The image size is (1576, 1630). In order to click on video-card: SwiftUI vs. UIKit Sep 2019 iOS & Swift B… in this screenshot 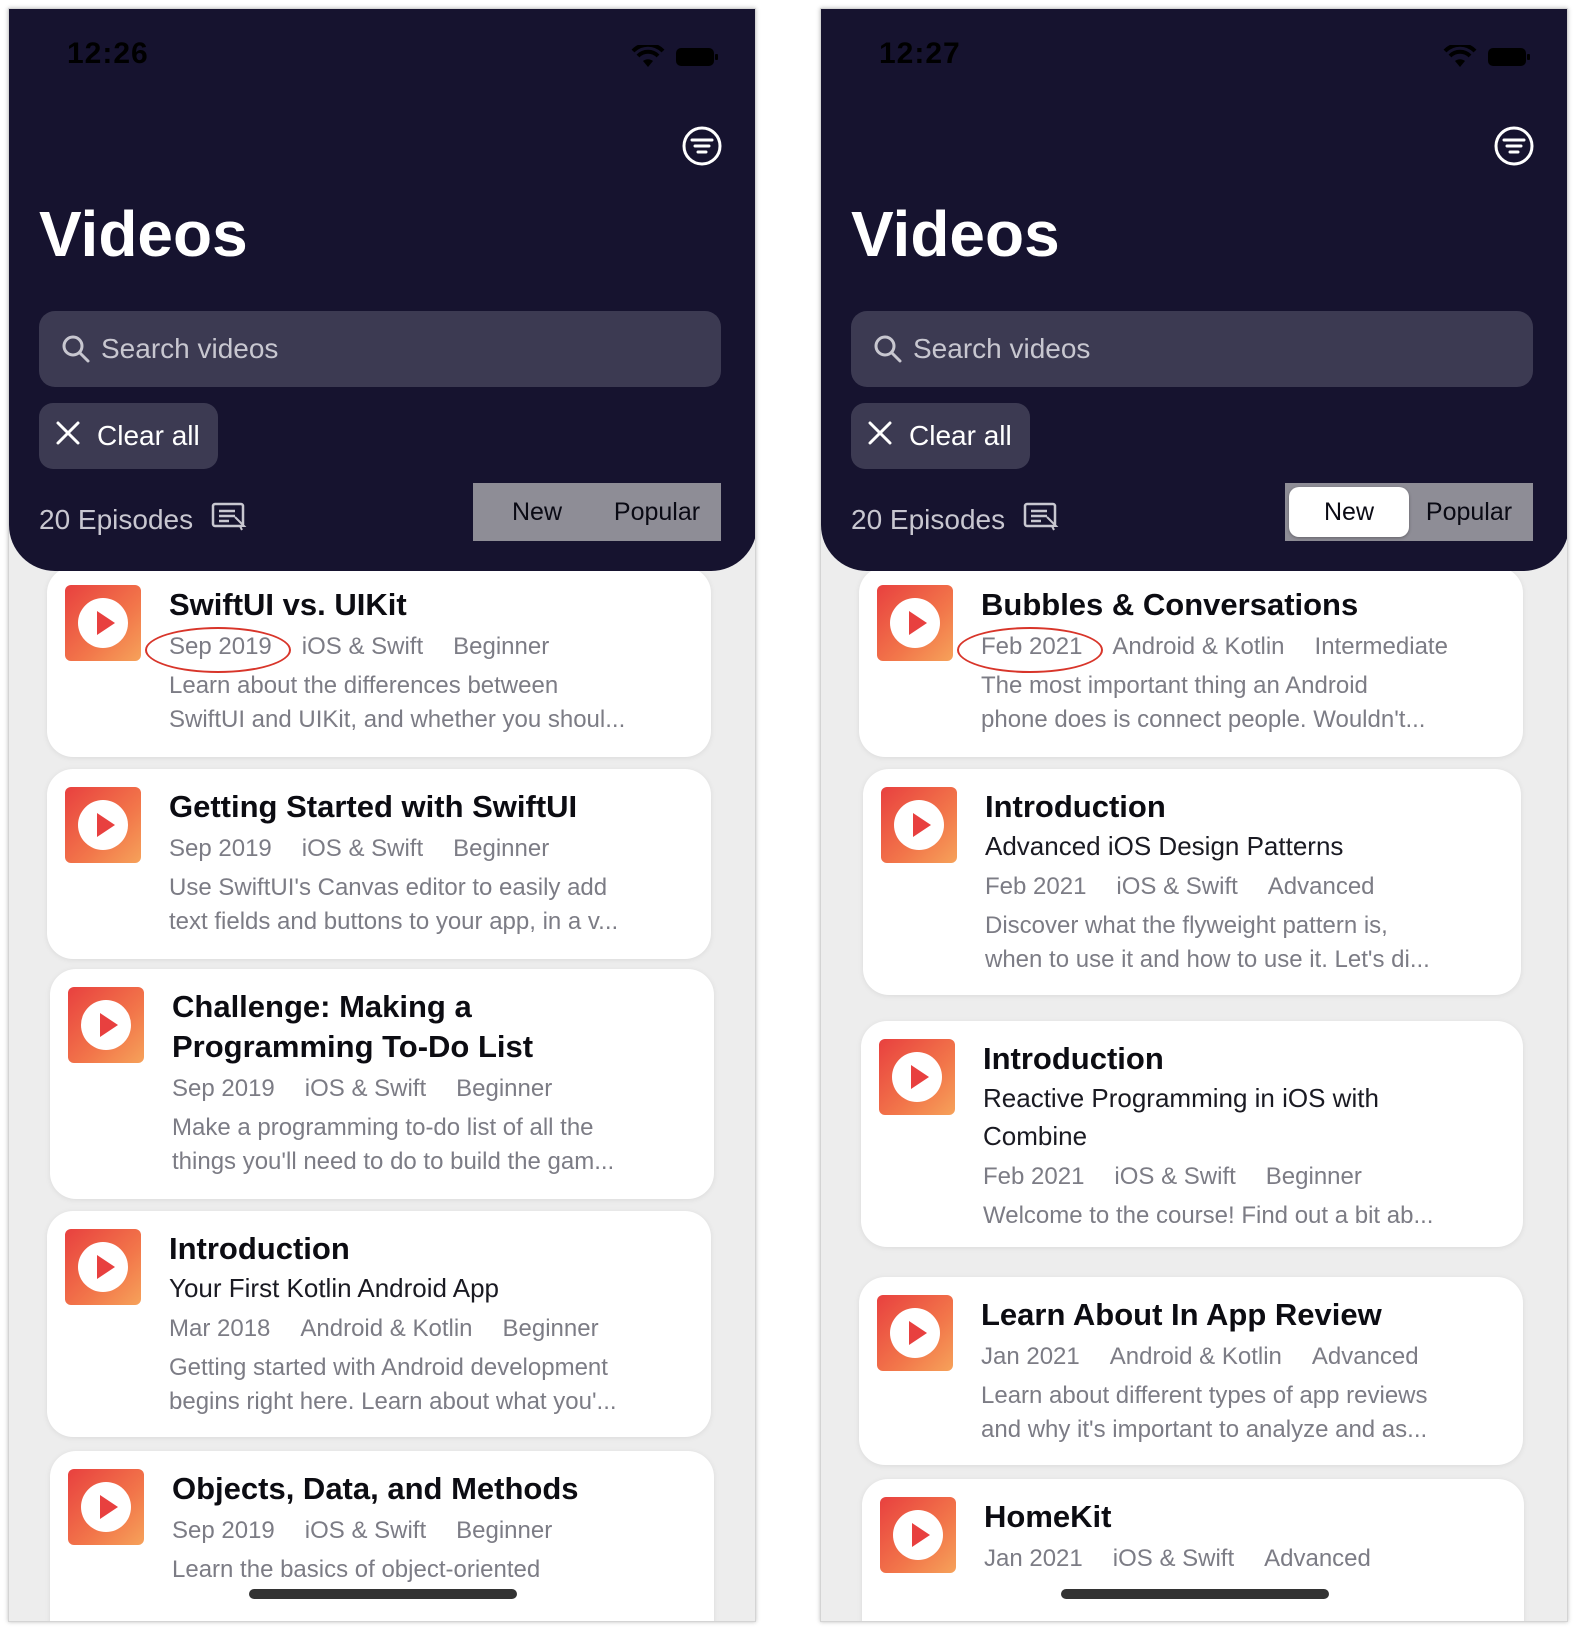, I will do `click(379, 662)`.